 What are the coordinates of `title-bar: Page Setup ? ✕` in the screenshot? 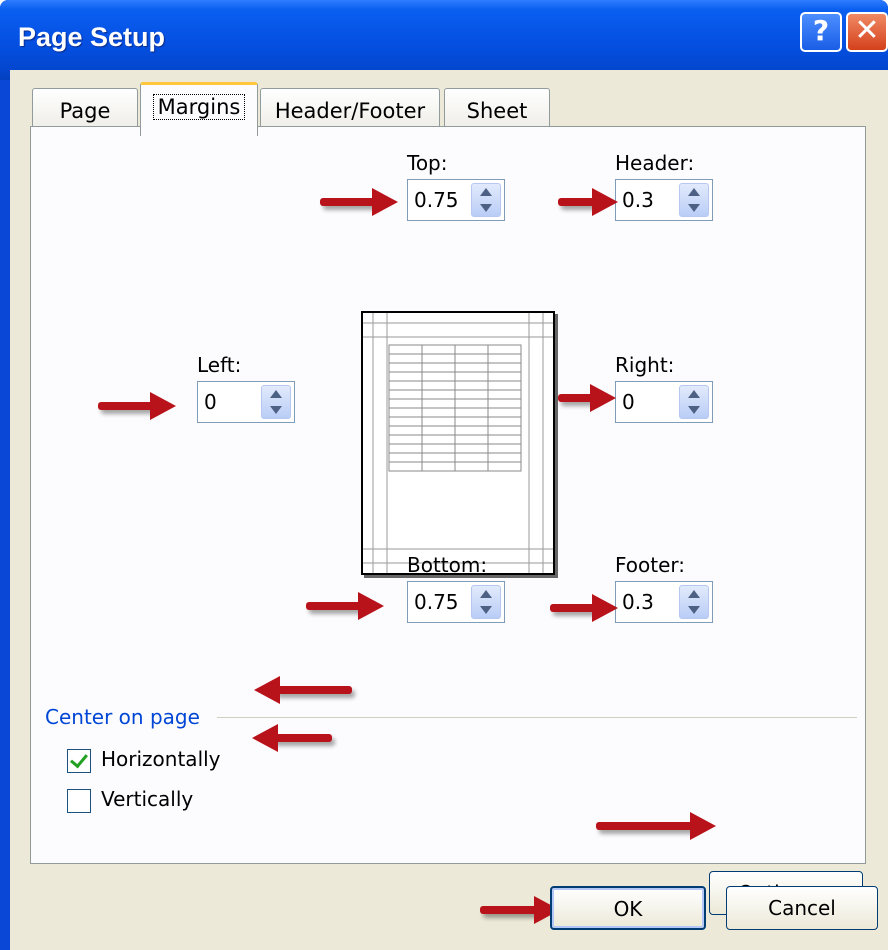 It's located at (444, 40).